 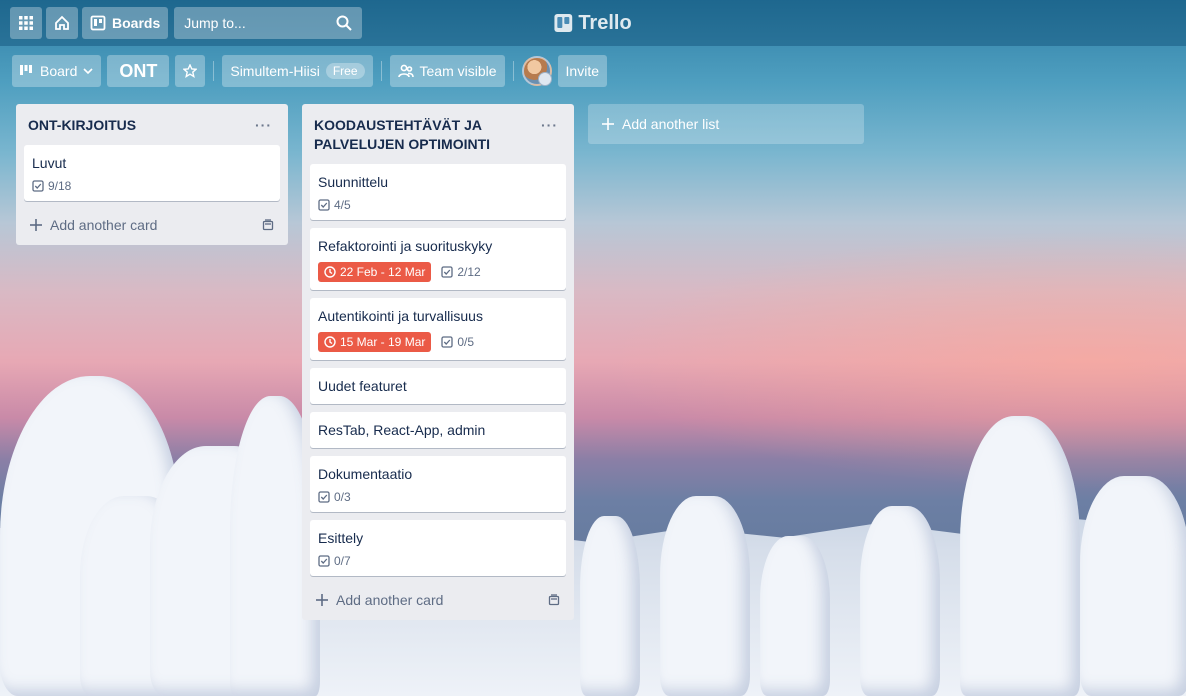 I want to click on card-badges: 15 Mar - 19 Mar 0/5, so click(x=438, y=342).